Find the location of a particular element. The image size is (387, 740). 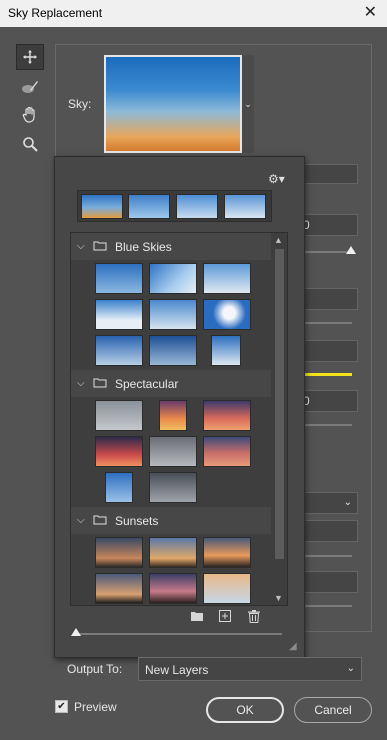

group-header-spectacular: ⌵ Spectacular is located at coordinates (171, 383).